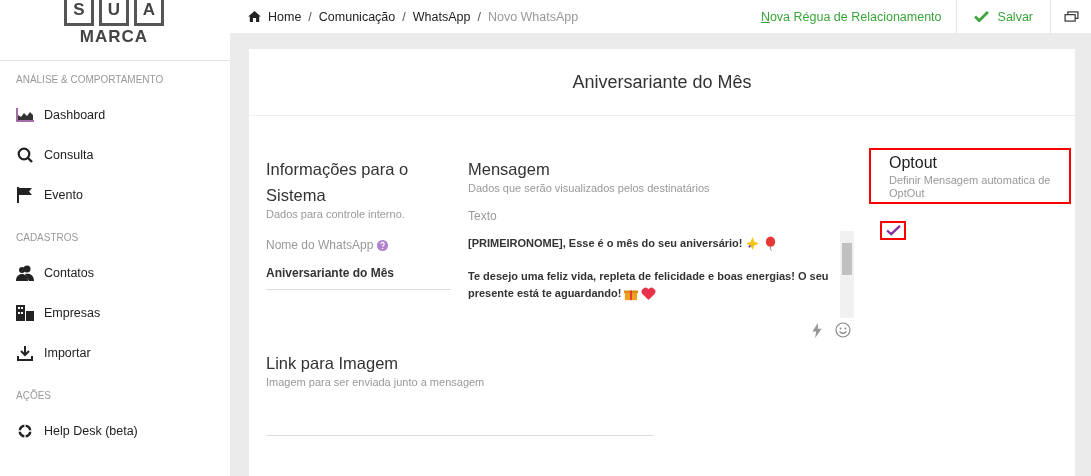 The height and width of the screenshot is (476, 1091). I want to click on whatsapp-name-field: Aniversariante do Mês, so click(358, 271).